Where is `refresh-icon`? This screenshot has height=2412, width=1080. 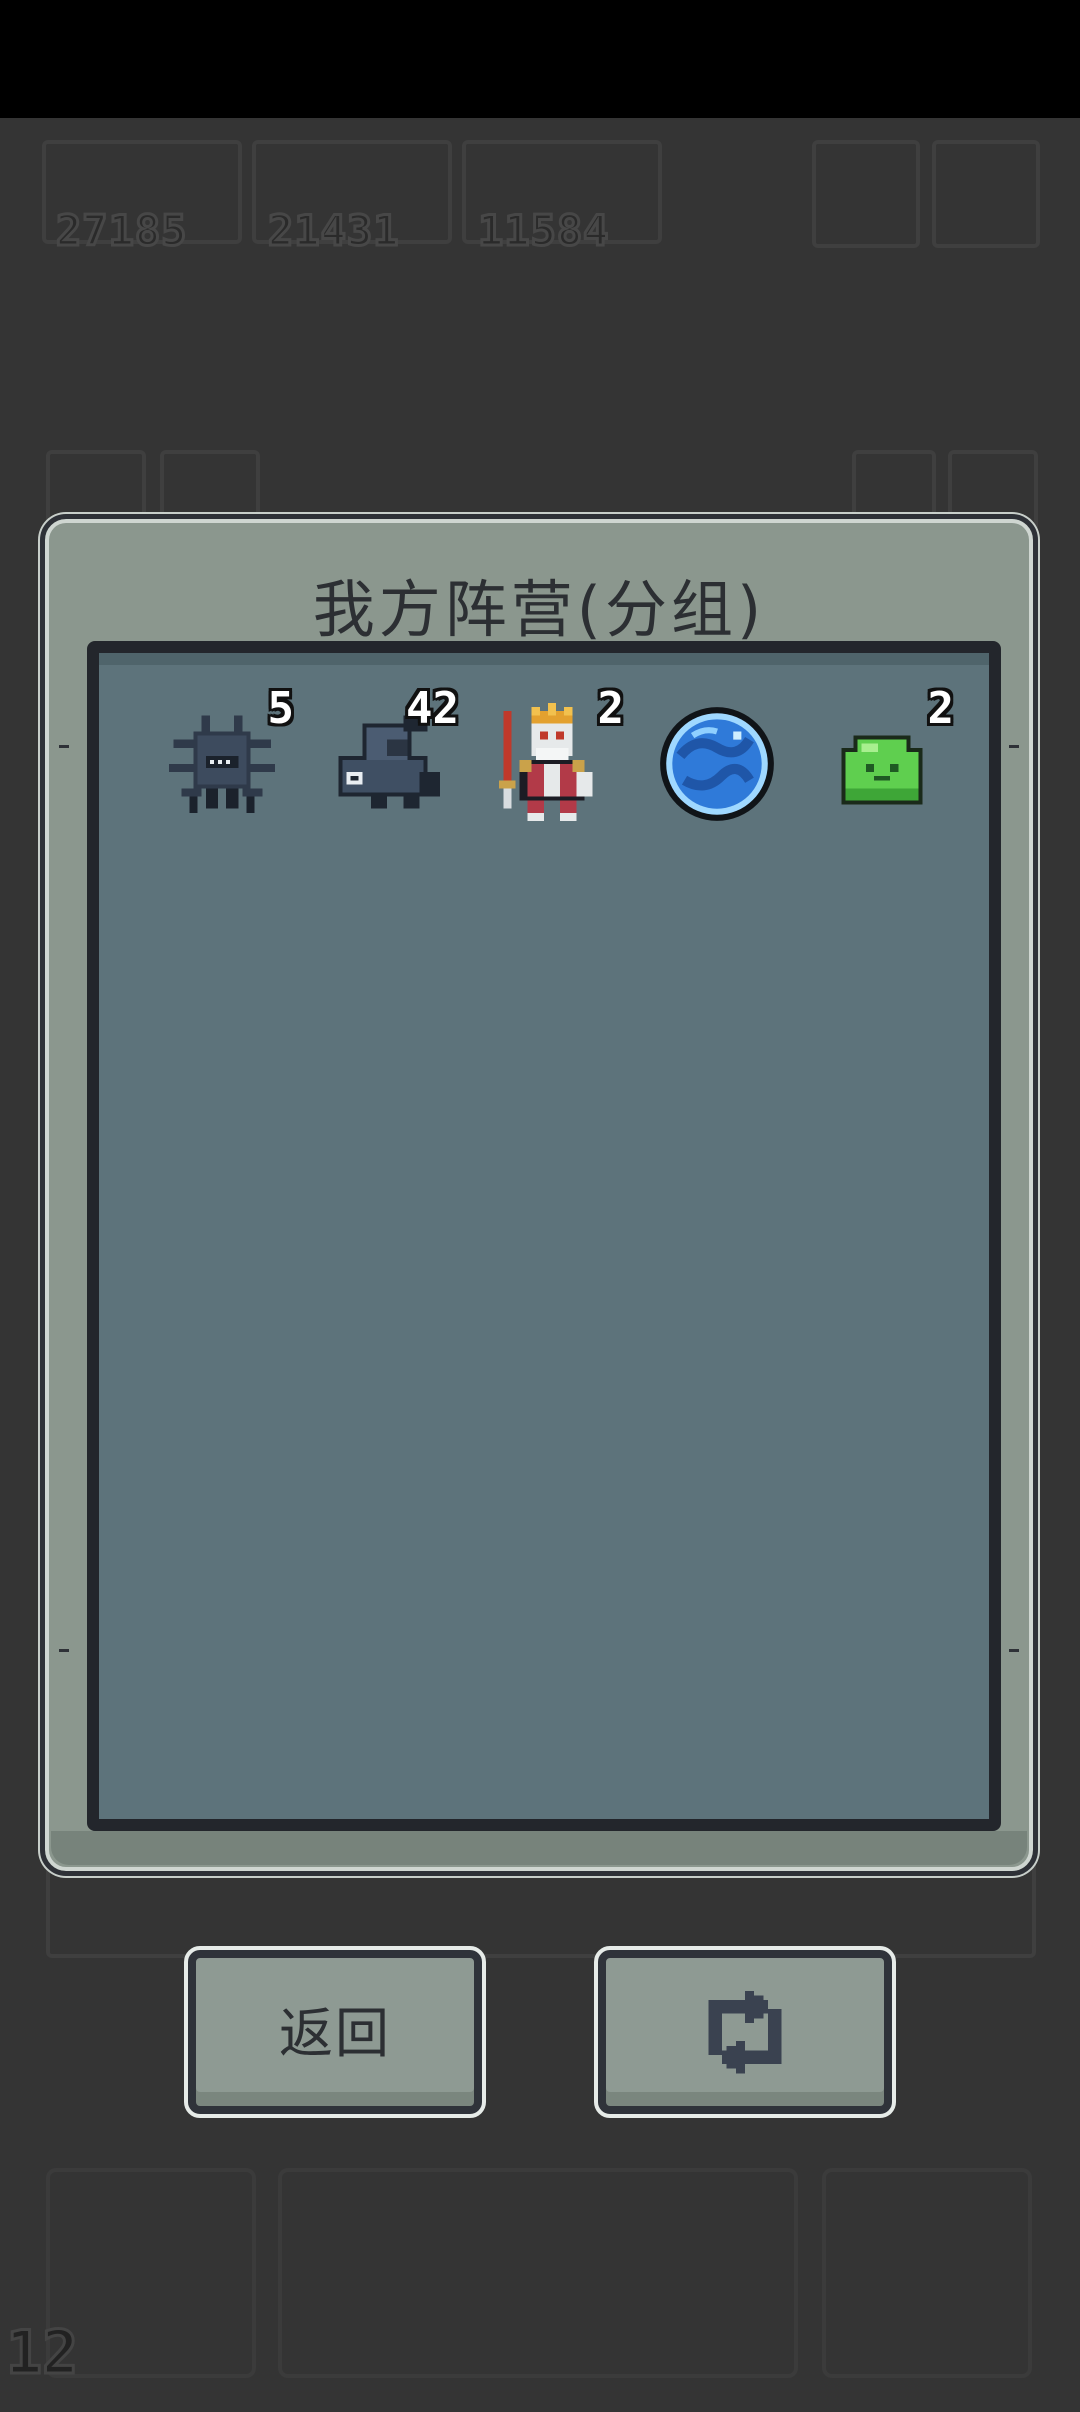 refresh-icon is located at coordinates (745, 2032).